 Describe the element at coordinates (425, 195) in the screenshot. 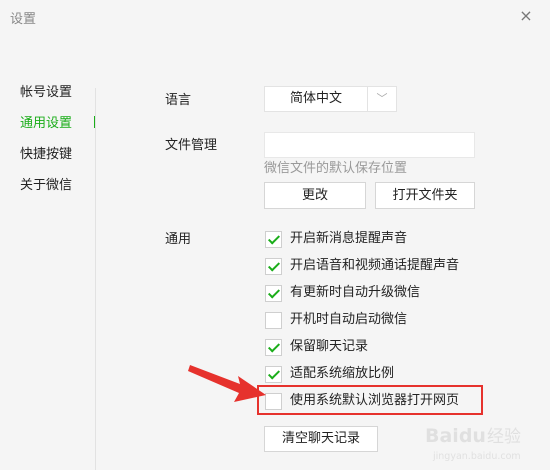

I see `open-folder-button: 打开文件夹` at that location.